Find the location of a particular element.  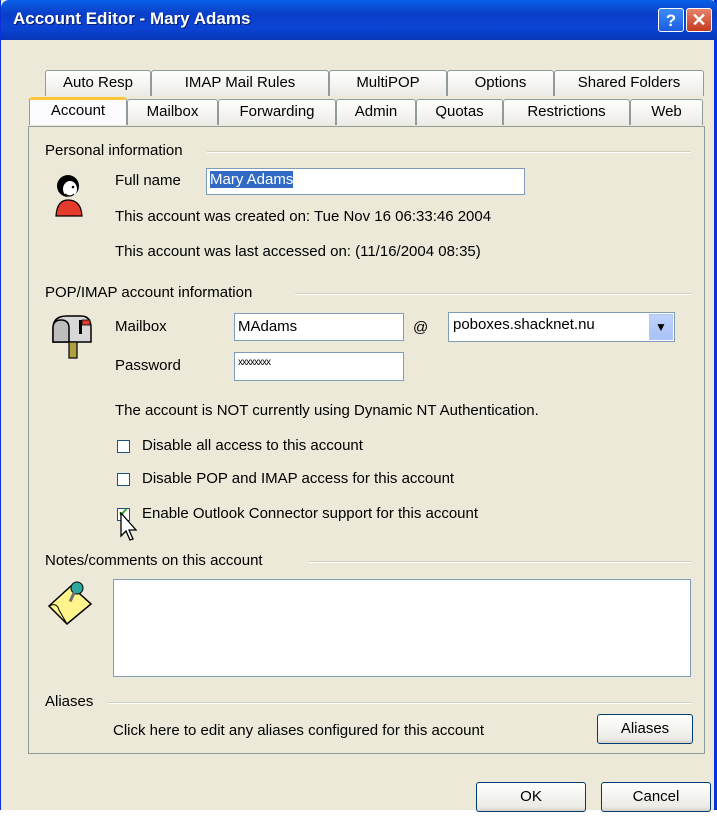

disable-all-access-label: Disable all access to this account is located at coordinates (252, 445).